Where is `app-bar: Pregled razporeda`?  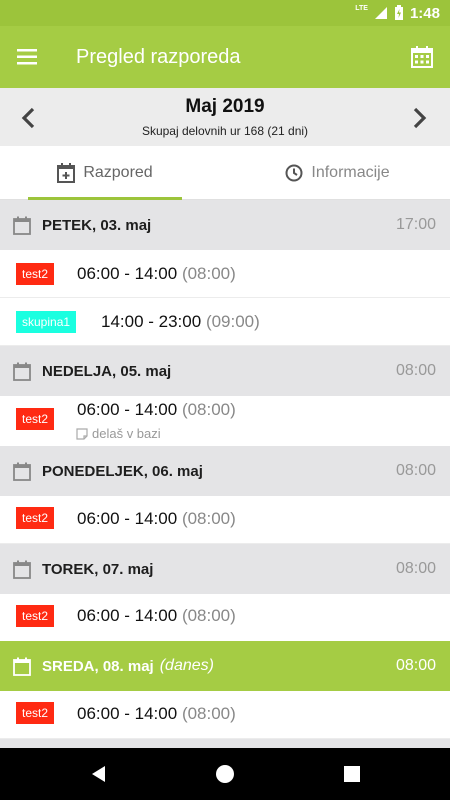 app-bar: Pregled razporeda is located at coordinates (225, 57).